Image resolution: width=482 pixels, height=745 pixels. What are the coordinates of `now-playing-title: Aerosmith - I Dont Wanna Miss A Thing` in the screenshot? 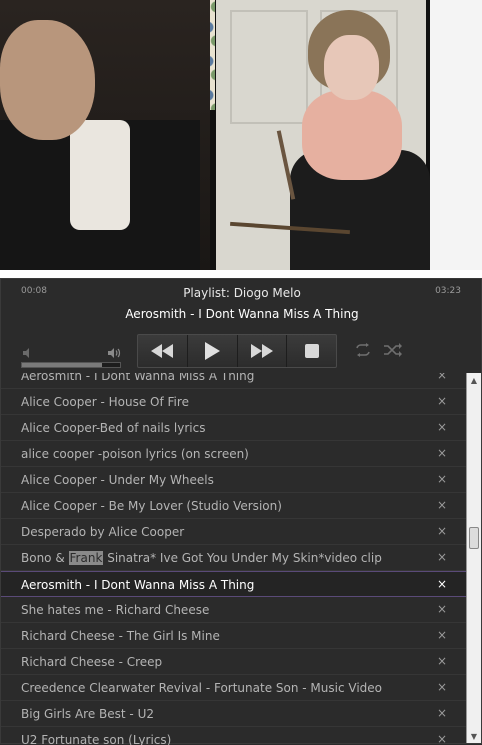 It's located at (242, 314).